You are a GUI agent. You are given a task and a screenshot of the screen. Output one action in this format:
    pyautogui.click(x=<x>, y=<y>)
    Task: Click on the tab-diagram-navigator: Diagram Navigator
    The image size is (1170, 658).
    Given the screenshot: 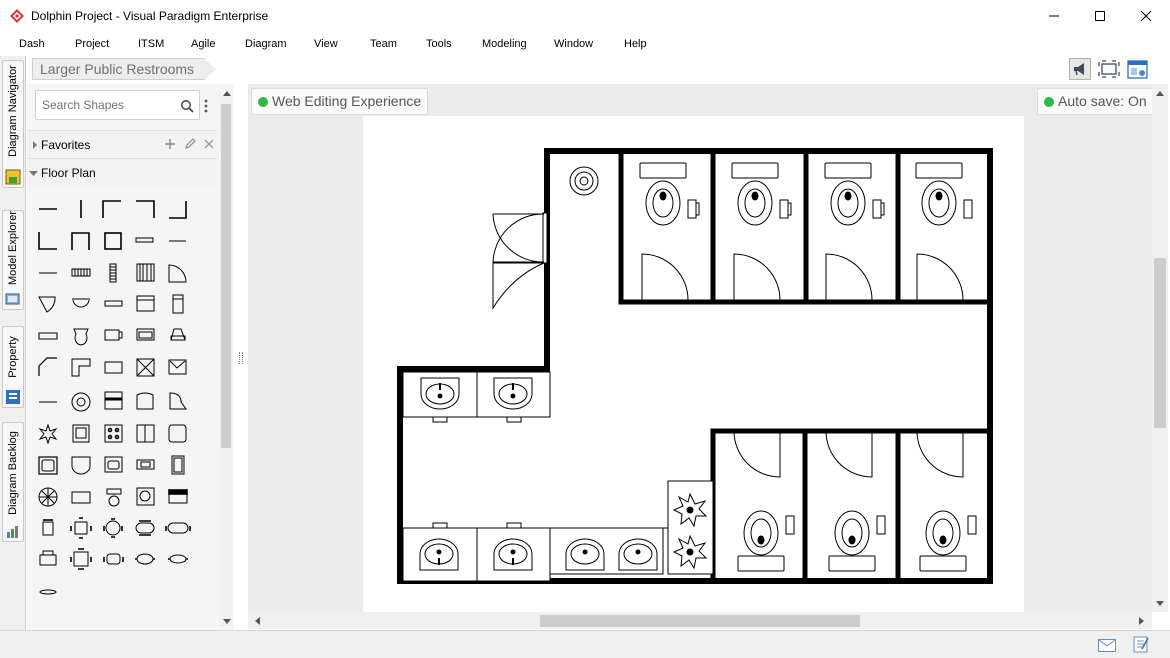 What is the action you would take?
    pyautogui.click(x=13, y=124)
    